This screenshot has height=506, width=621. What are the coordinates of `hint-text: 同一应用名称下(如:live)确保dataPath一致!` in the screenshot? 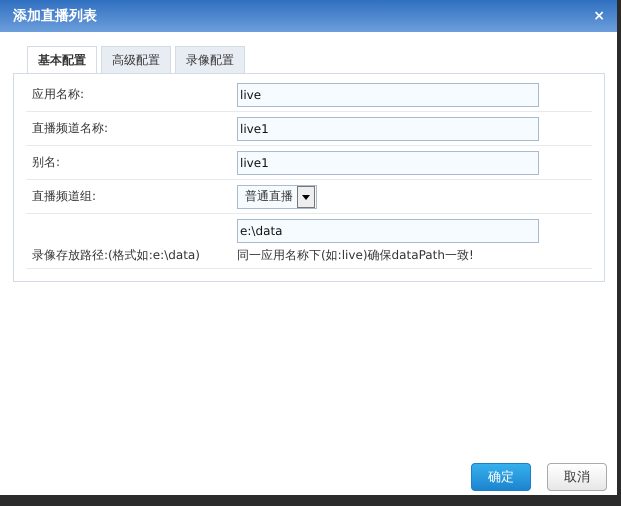 It's located at (356, 255).